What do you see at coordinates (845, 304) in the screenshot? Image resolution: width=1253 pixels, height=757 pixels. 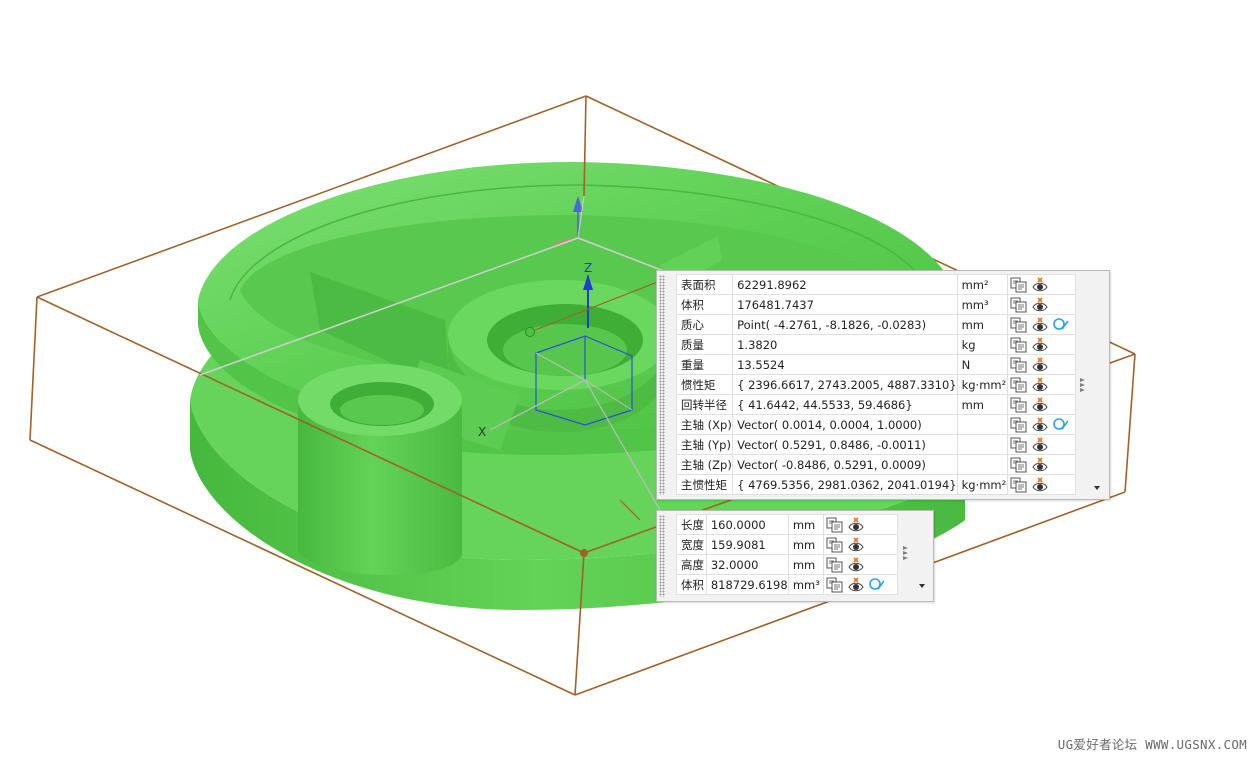 I see `row-value: 176481.7437` at bounding box center [845, 304].